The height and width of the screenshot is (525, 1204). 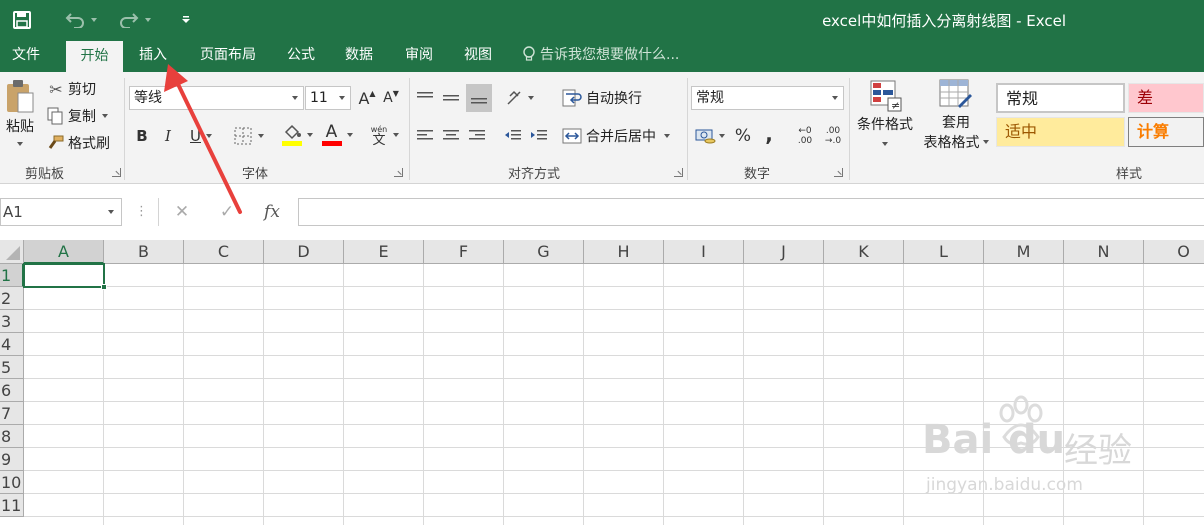 What do you see at coordinates (141, 212) in the screenshot?
I see `formula-bar-grip-icon: ⋮` at bounding box center [141, 212].